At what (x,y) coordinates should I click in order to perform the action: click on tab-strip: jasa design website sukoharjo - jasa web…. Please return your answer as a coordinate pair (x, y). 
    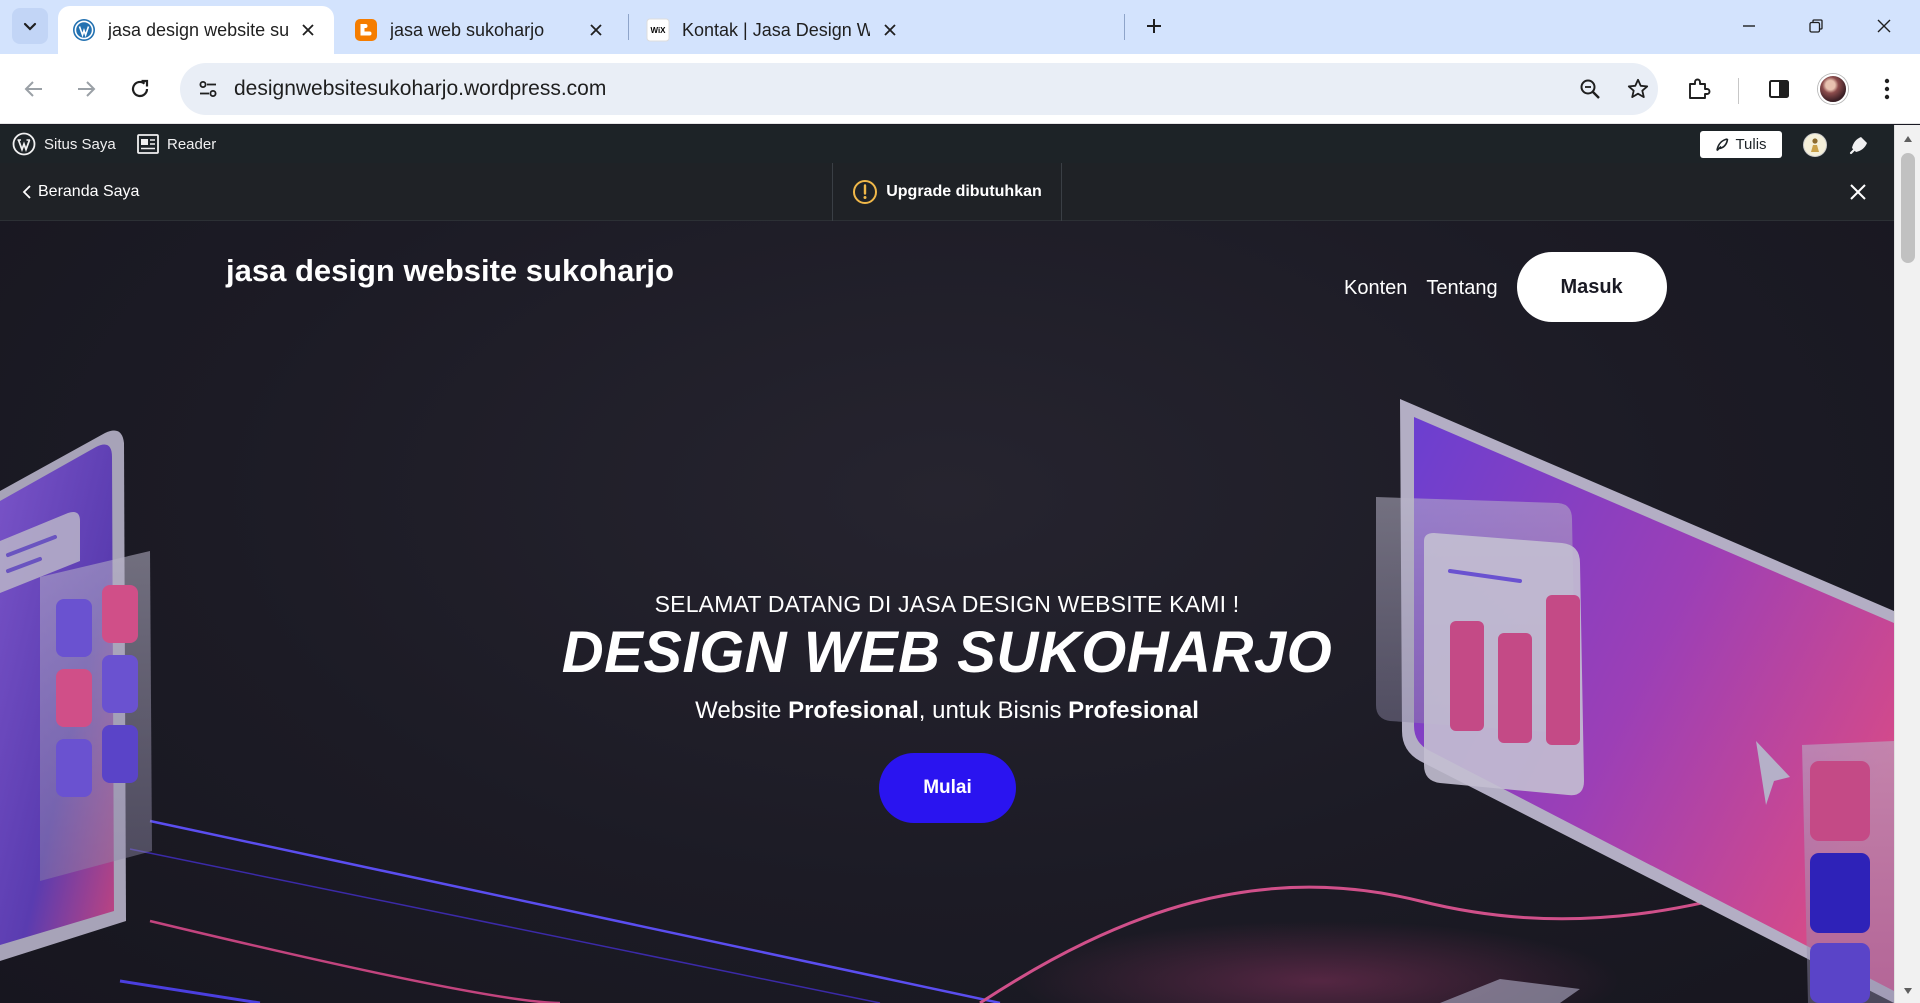
    Looking at the image, I should click on (960, 27).